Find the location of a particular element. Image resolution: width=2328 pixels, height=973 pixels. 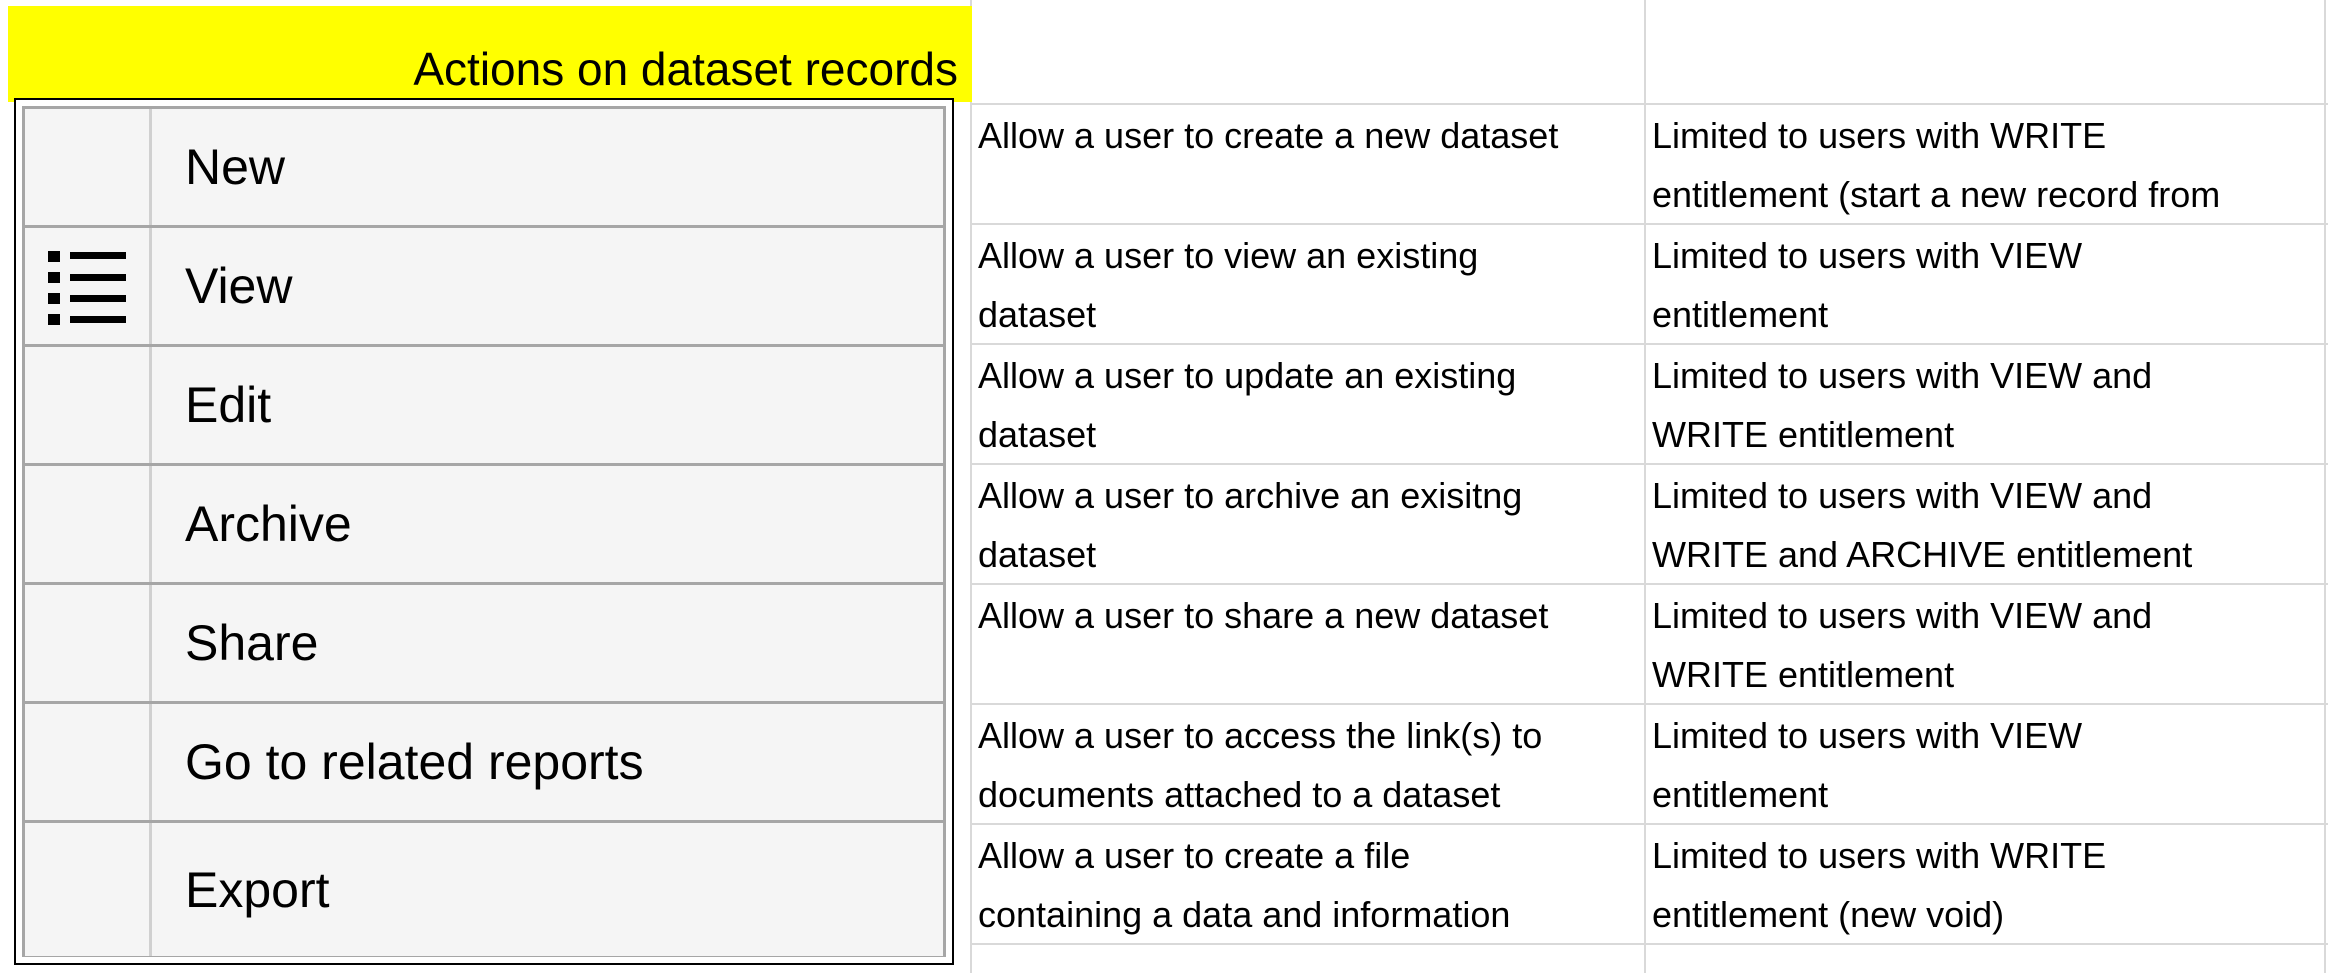

cell-line: Allow a user to archive an exisitng is located at coordinates (1250, 495).